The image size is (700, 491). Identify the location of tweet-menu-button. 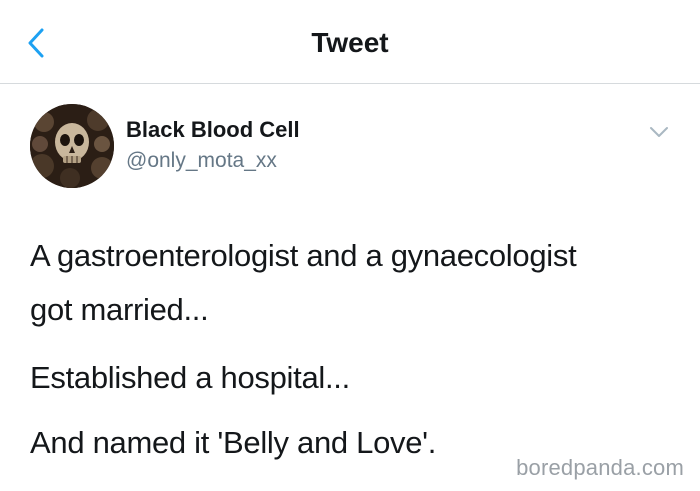
(659, 132).